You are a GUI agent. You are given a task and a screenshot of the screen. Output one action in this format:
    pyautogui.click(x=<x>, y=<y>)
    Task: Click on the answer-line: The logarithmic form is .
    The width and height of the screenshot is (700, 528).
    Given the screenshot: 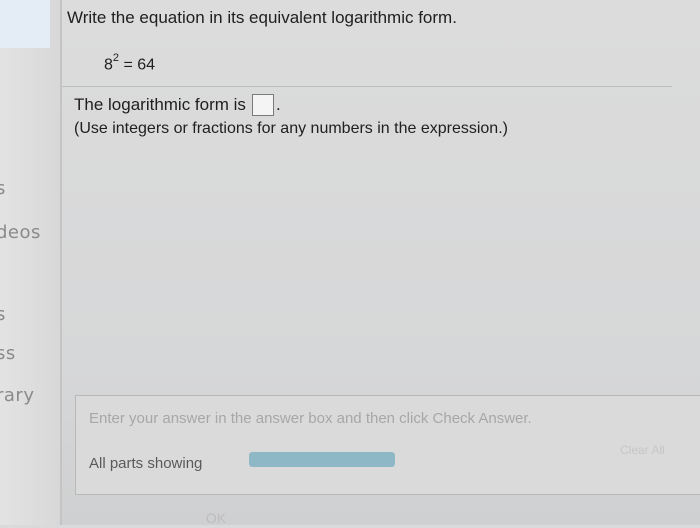 What is the action you would take?
    pyautogui.click(x=291, y=105)
    